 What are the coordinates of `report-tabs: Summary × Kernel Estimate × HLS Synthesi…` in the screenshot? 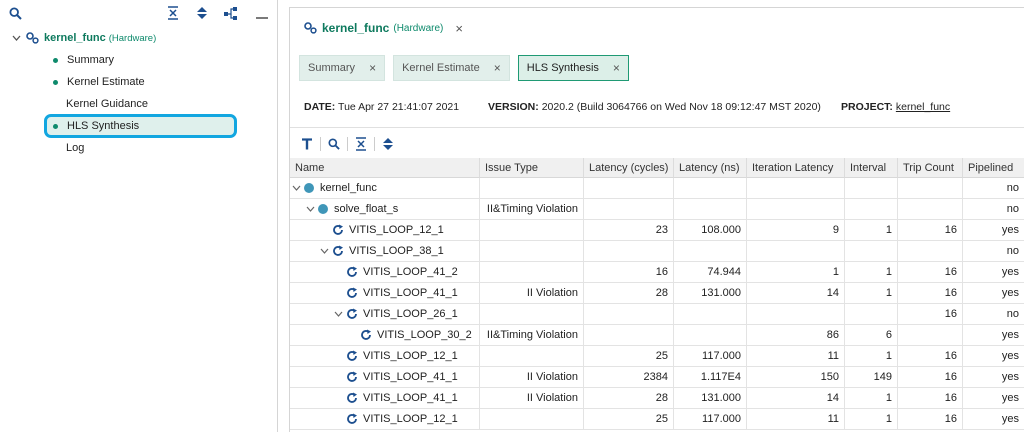 It's located at (468, 68).